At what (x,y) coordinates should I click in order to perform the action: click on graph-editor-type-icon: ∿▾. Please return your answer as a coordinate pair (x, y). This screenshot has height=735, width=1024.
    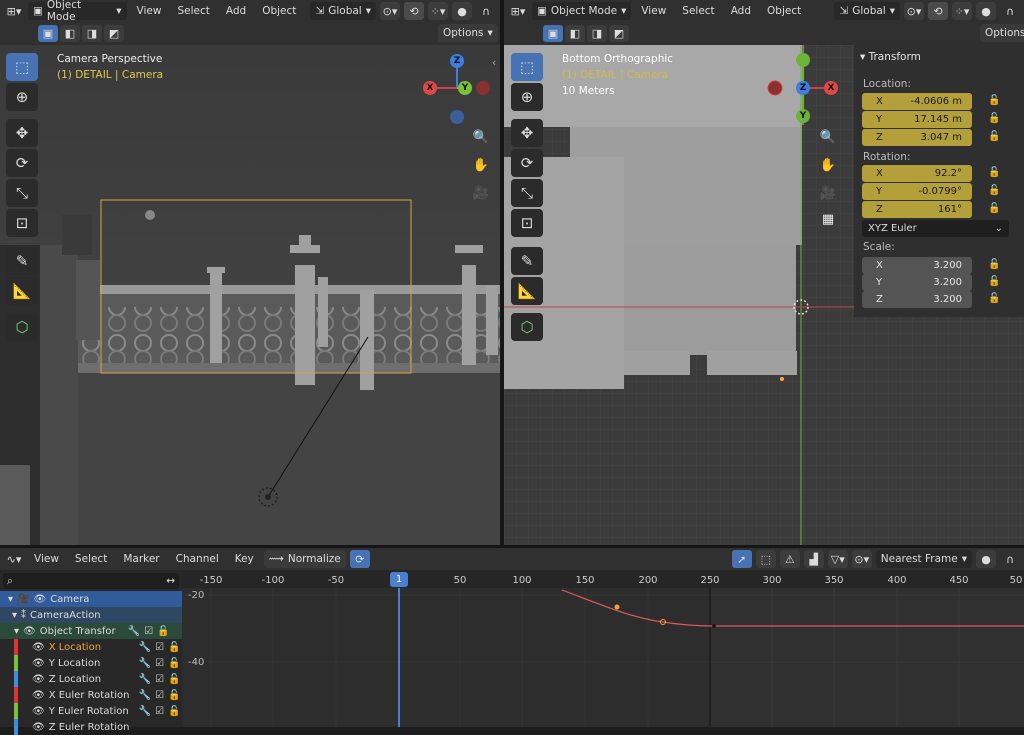
    Looking at the image, I should click on (14, 559).